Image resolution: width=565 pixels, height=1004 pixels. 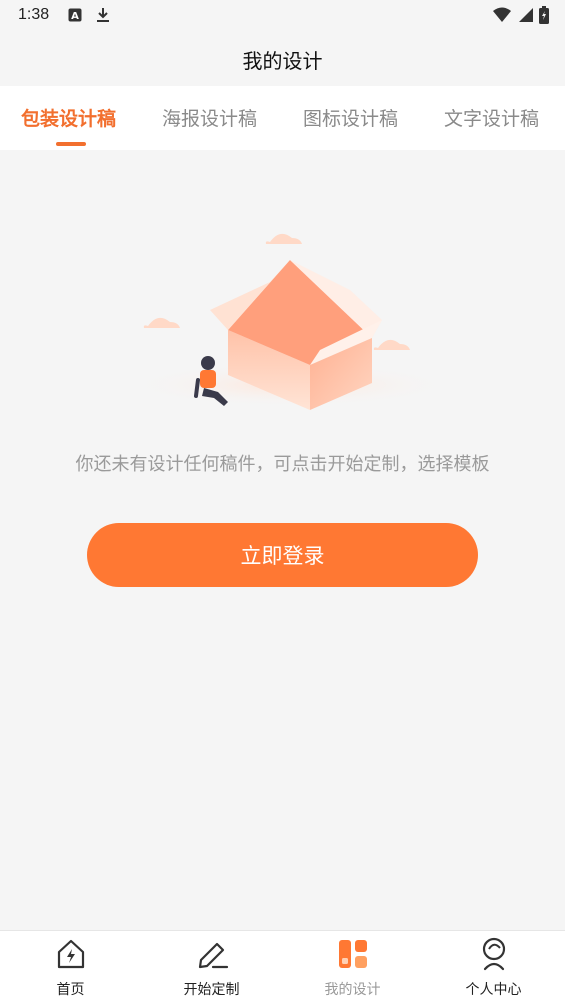 I want to click on nav-item-home: 首页, so click(x=70, y=967).